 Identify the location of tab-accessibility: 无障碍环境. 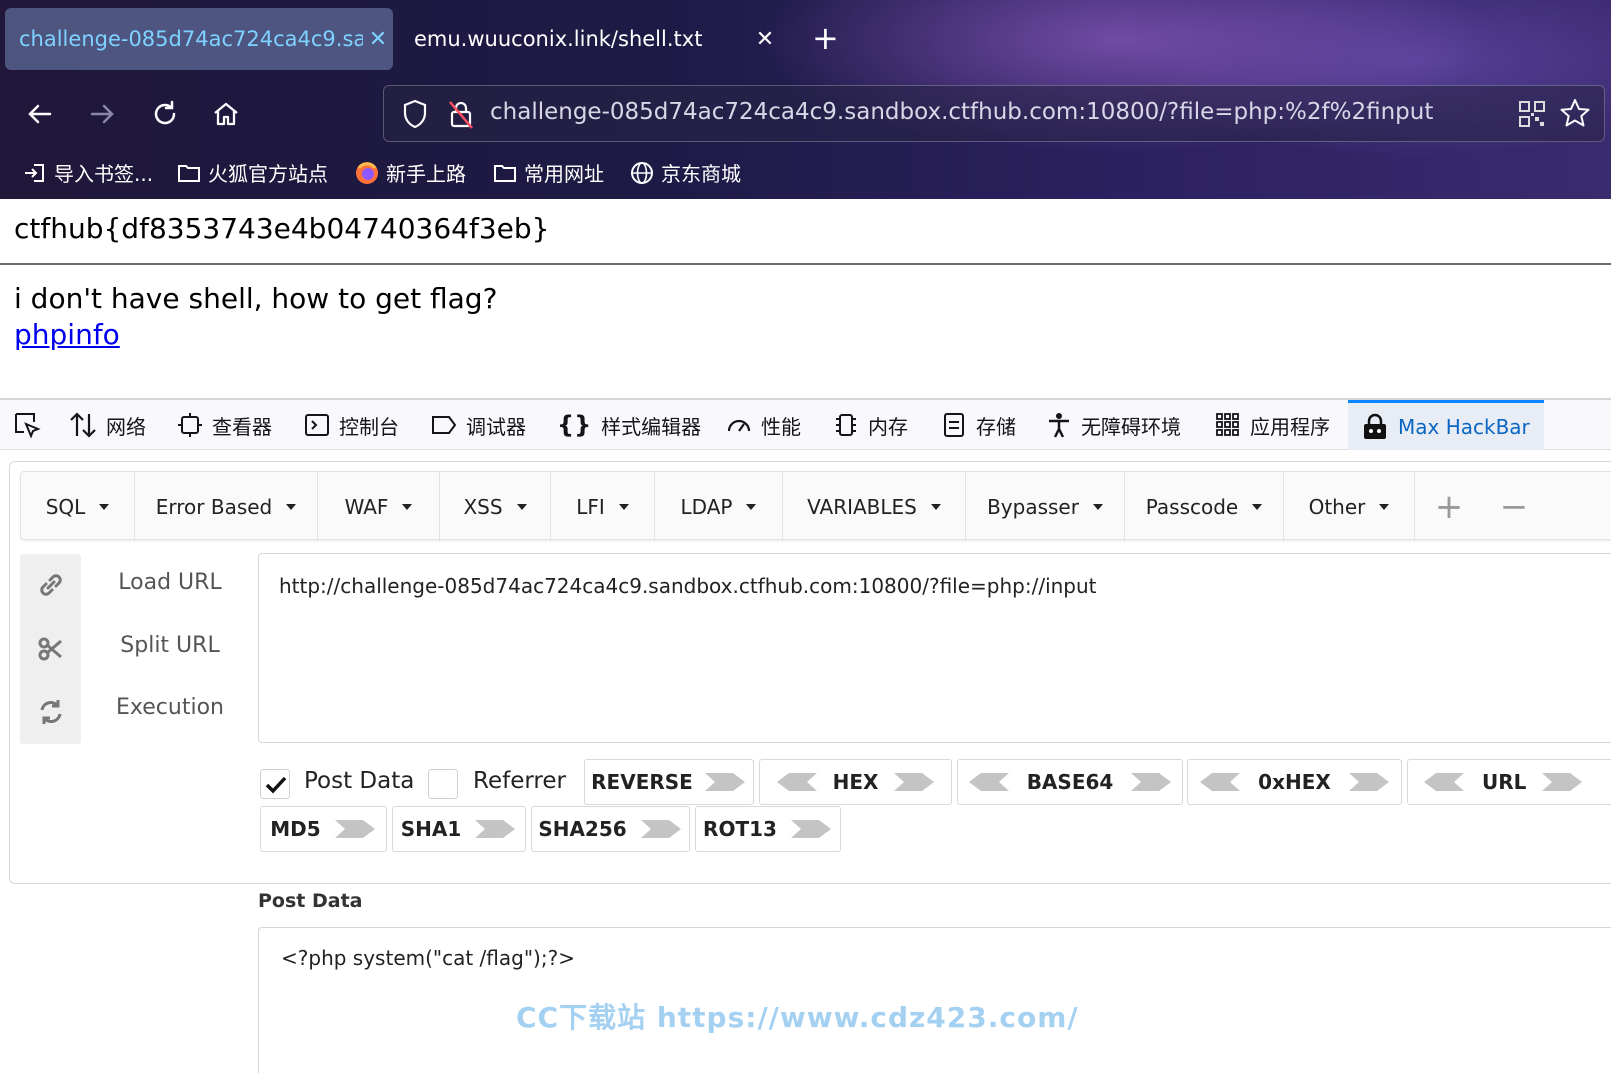
(1113, 425).